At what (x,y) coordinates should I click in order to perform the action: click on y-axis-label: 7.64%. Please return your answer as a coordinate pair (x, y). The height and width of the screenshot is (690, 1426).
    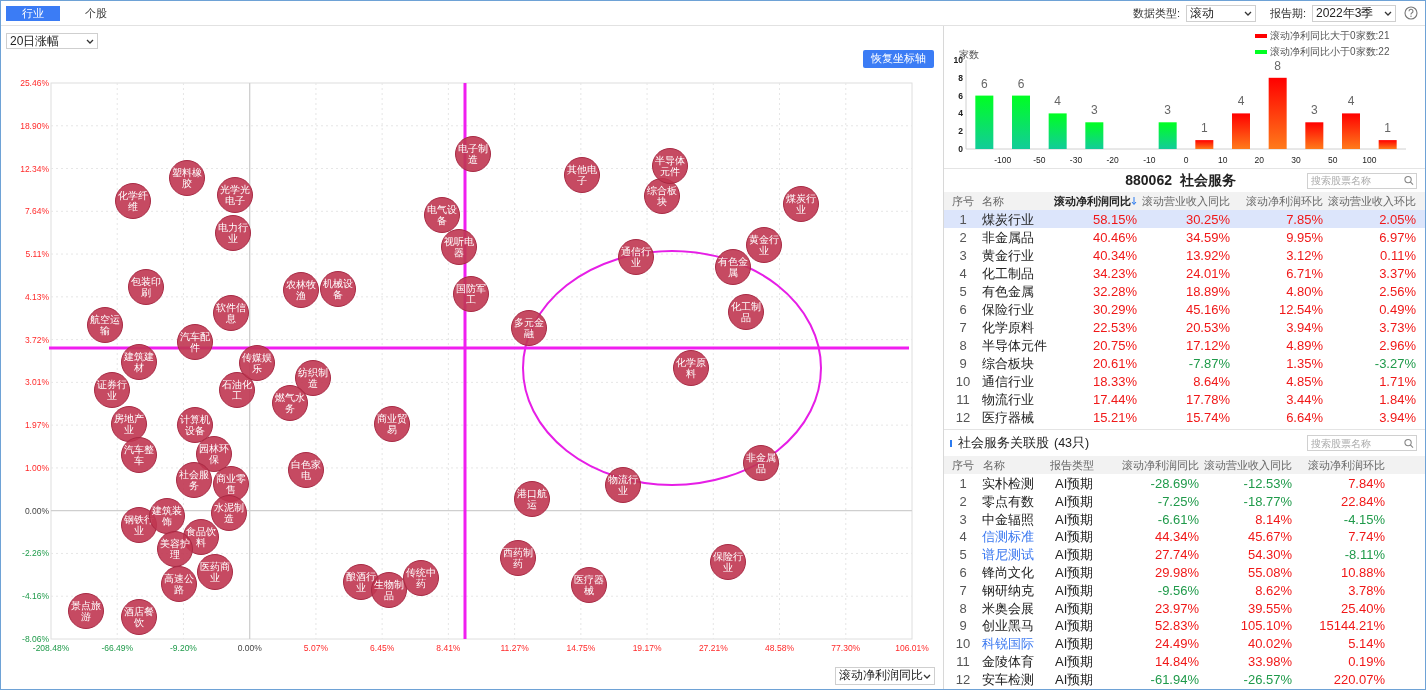
    Looking at the image, I should click on (36, 211).